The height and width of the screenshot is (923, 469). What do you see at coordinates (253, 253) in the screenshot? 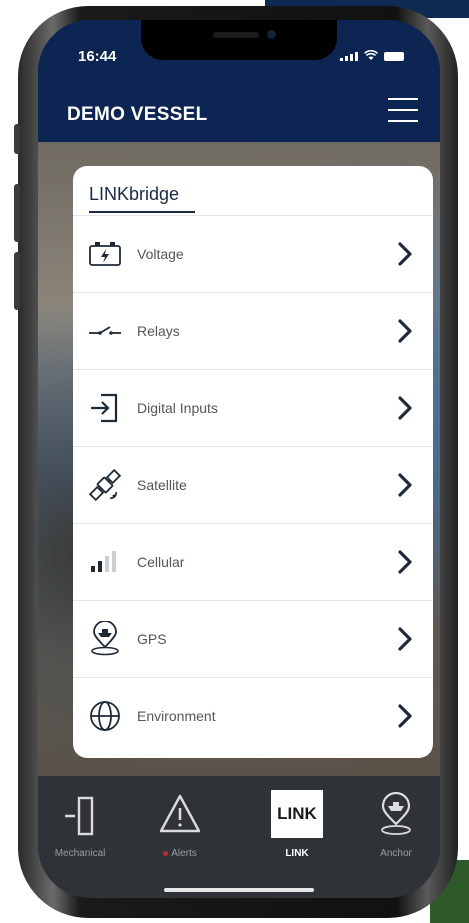
I see `list-item-voltage: Voltage` at bounding box center [253, 253].